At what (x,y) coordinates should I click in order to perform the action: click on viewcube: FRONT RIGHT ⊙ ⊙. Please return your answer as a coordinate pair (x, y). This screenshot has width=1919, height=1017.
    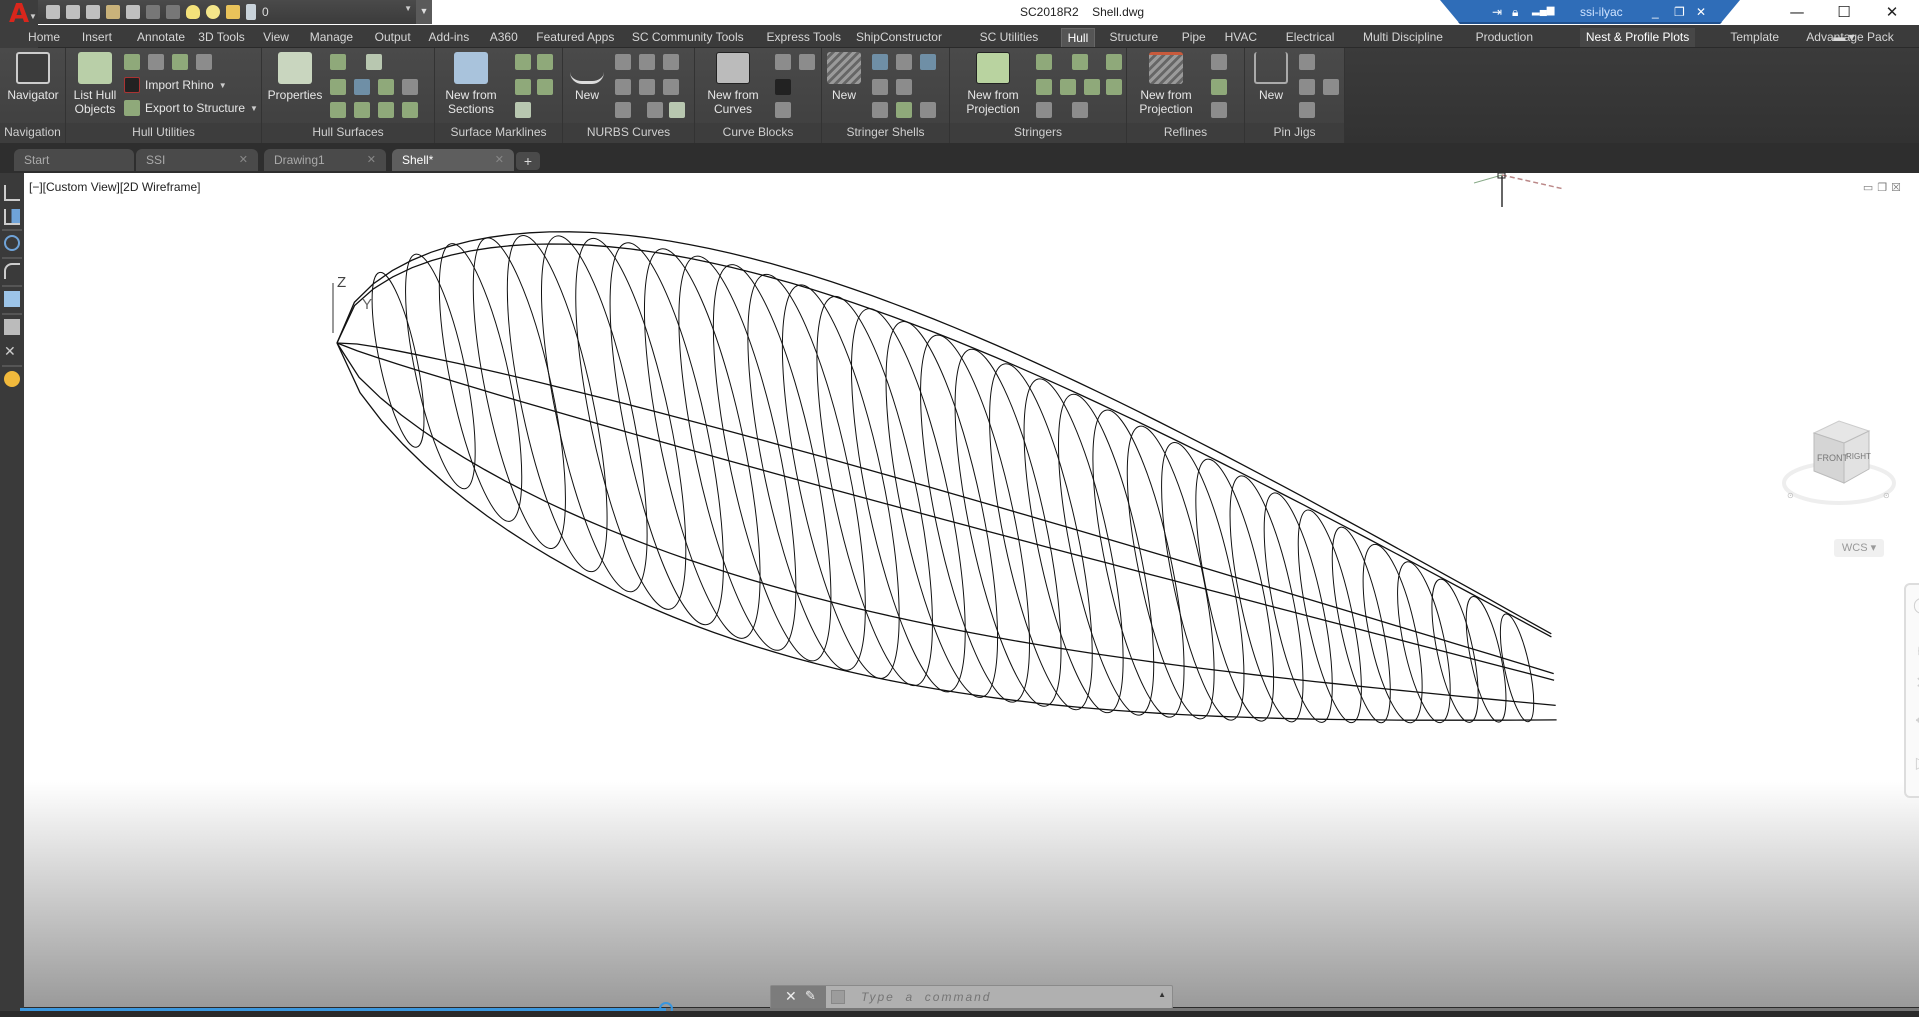
    Looking at the image, I should click on (1839, 468).